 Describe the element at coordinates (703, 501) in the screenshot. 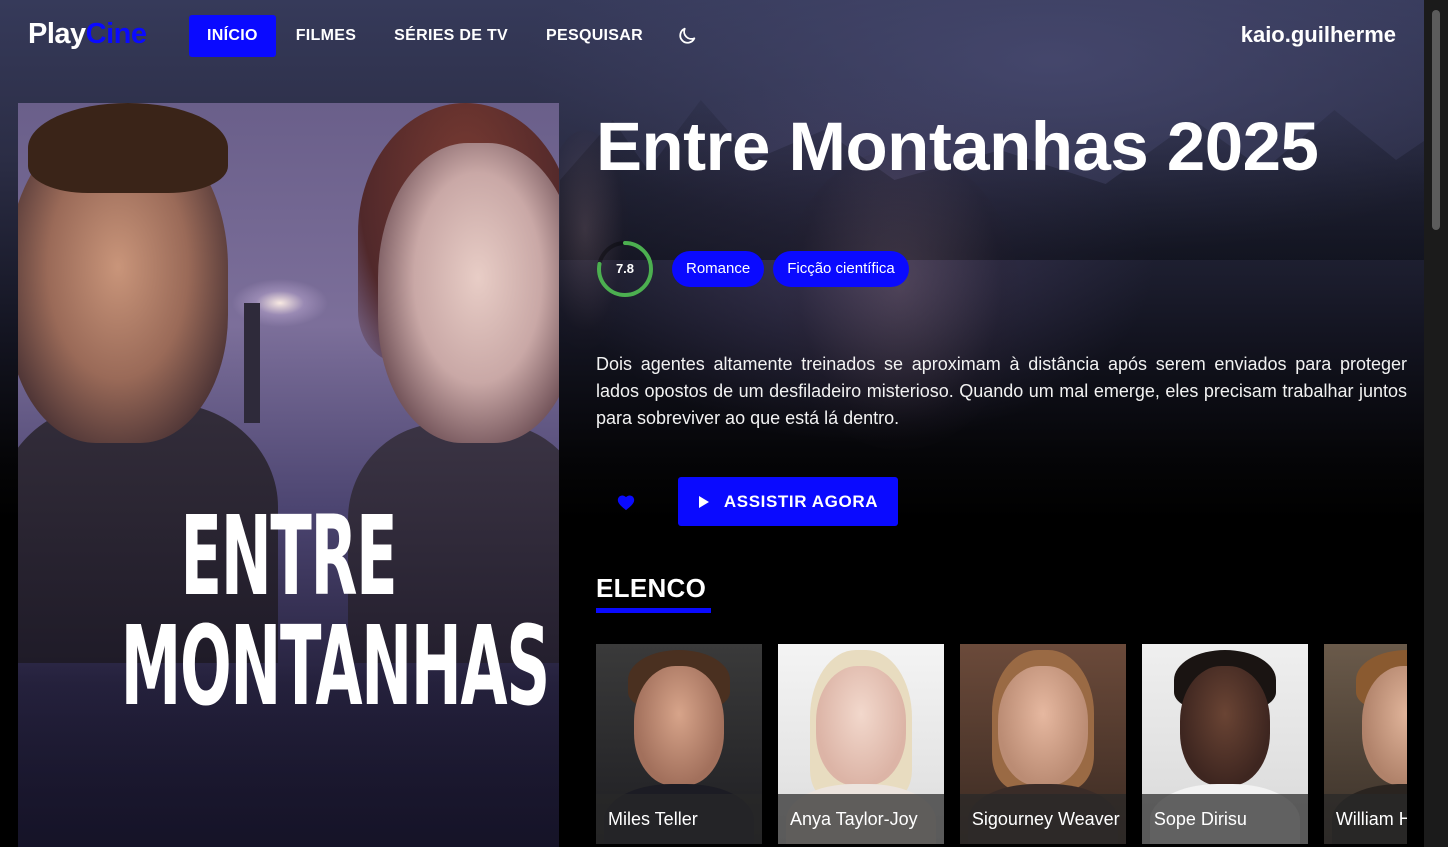

I see `play-icon` at that location.